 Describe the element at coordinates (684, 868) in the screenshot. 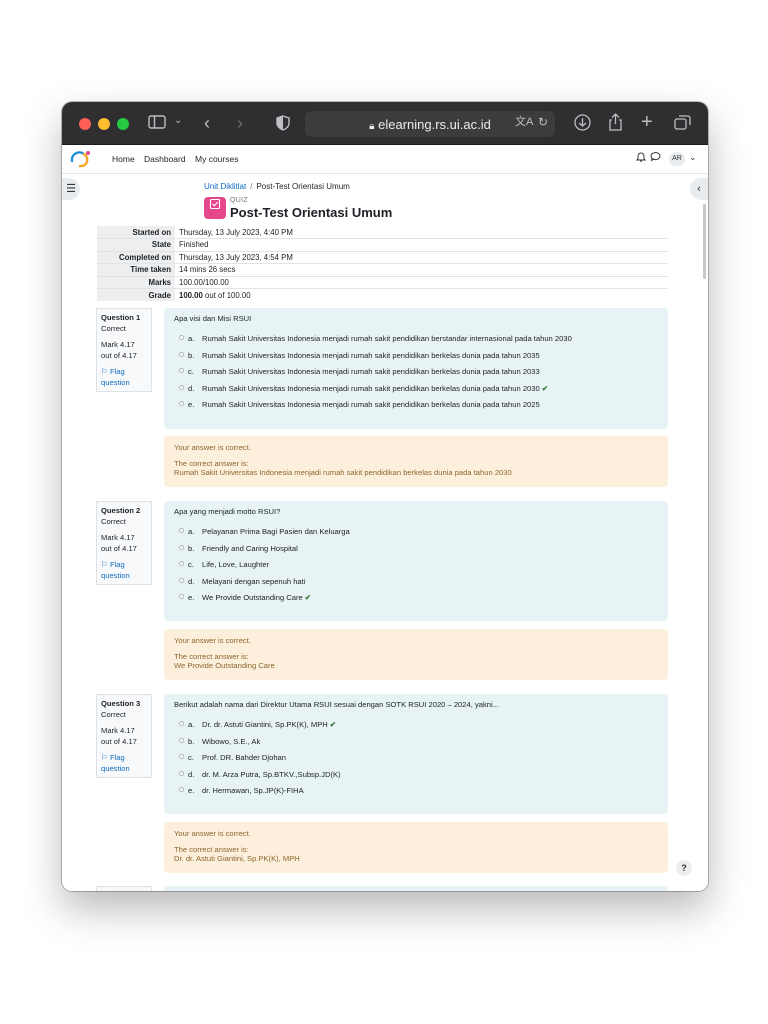

I see `help-button: ?` at that location.